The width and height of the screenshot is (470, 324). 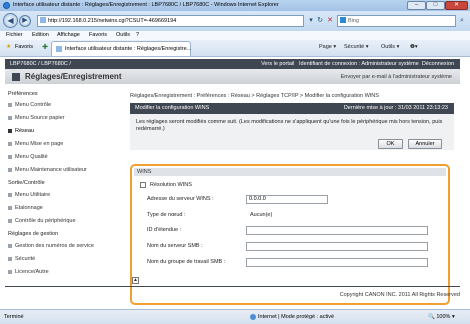 I want to click on server-address-field: 0.0.0.0, so click(x=287, y=199).